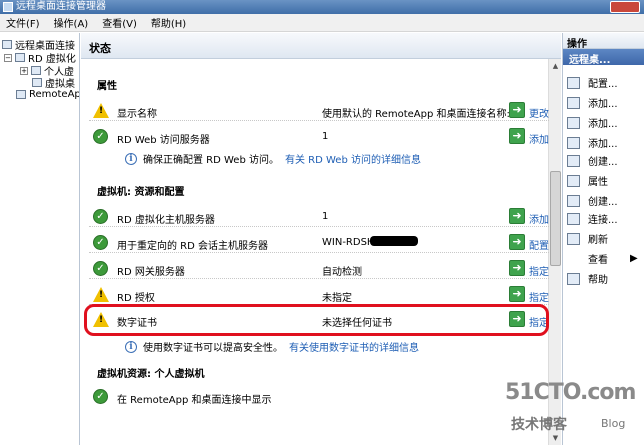  Describe the element at coordinates (8, 57) in the screenshot. I see `collapse-icon: −` at that location.